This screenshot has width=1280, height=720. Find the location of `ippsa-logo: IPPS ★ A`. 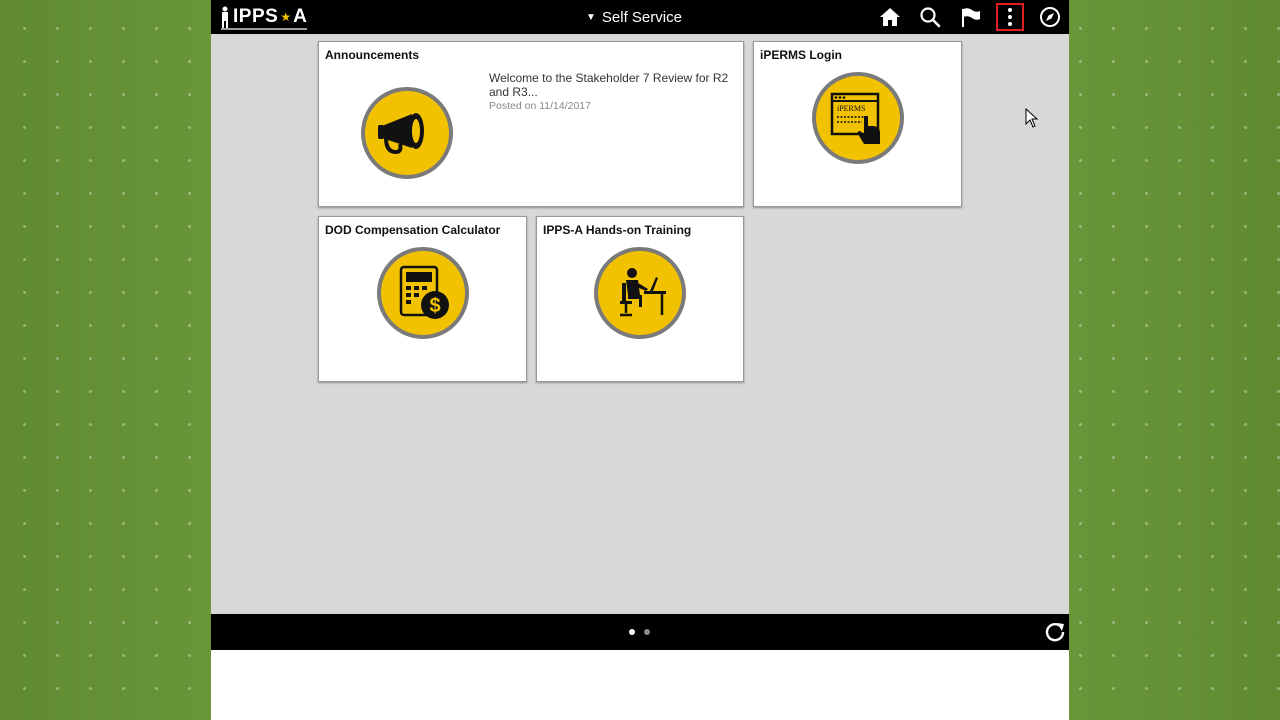

ippsa-logo: IPPS ★ A is located at coordinates (263, 17).